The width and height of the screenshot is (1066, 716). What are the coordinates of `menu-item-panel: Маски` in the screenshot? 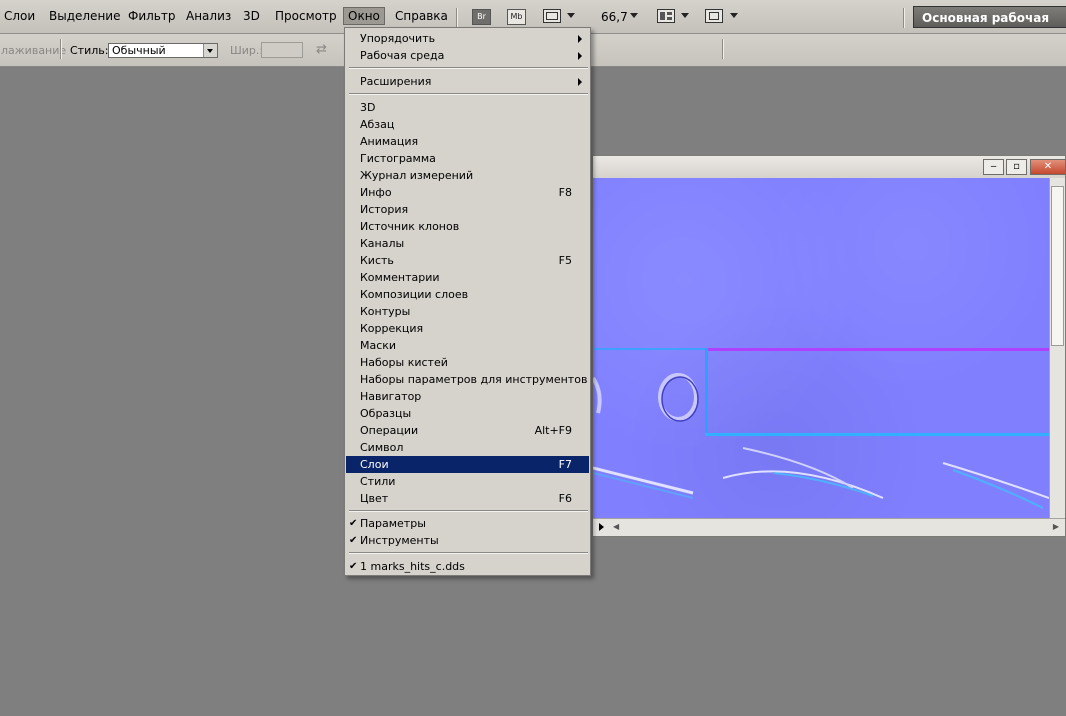 It's located at (467, 345).